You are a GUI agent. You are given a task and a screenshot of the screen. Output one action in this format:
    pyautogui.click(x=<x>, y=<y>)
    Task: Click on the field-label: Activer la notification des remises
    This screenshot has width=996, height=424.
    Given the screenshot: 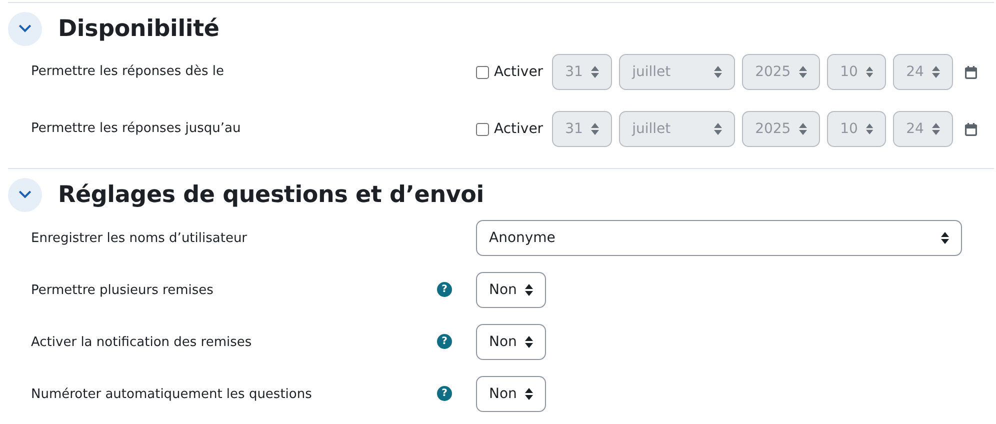 What is the action you would take?
    pyautogui.click(x=142, y=342)
    